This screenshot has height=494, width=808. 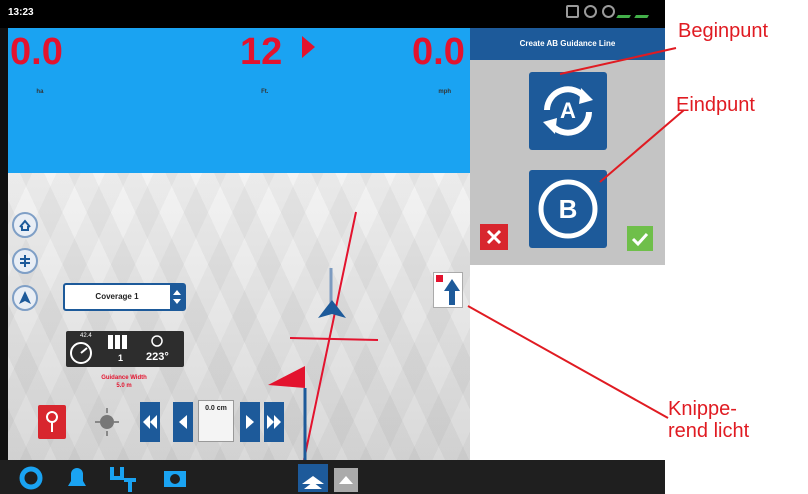 What do you see at coordinates (702, 409) in the screenshot?
I see `annotation-light-line1: Knippe-` at bounding box center [702, 409].